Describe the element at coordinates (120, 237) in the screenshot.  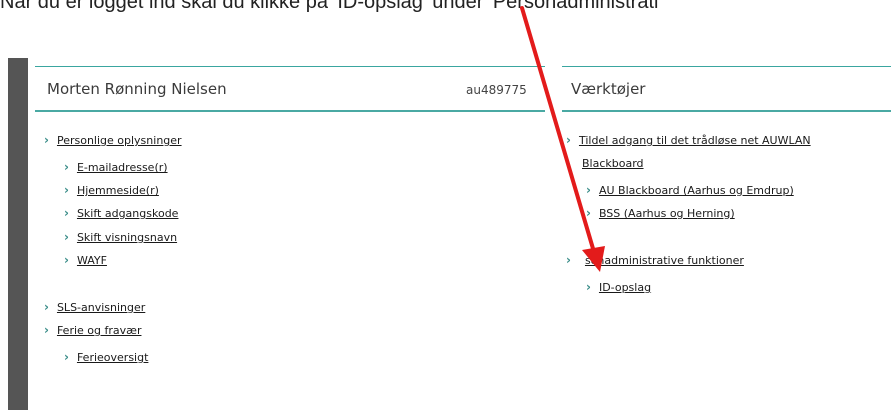
I see `link-change-display-name: › Skift visningsnavn` at that location.